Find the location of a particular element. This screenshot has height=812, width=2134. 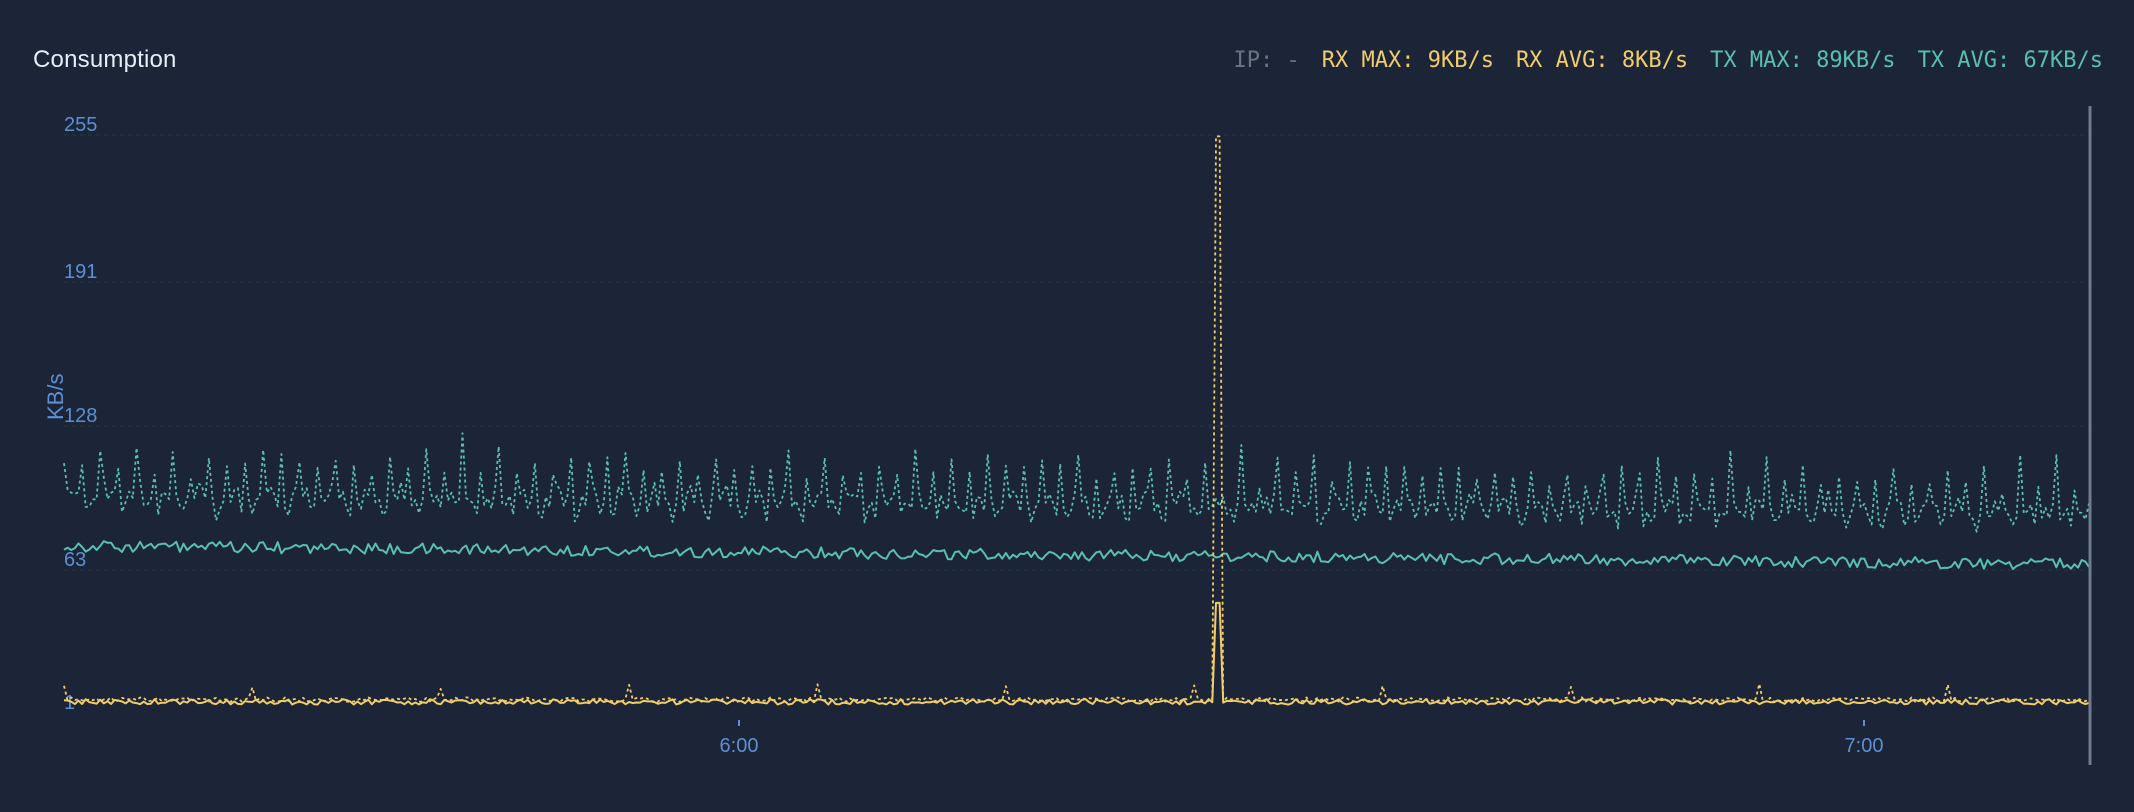

x-axis-ticks: 6:007:008:00 is located at coordinates (1302, 738).